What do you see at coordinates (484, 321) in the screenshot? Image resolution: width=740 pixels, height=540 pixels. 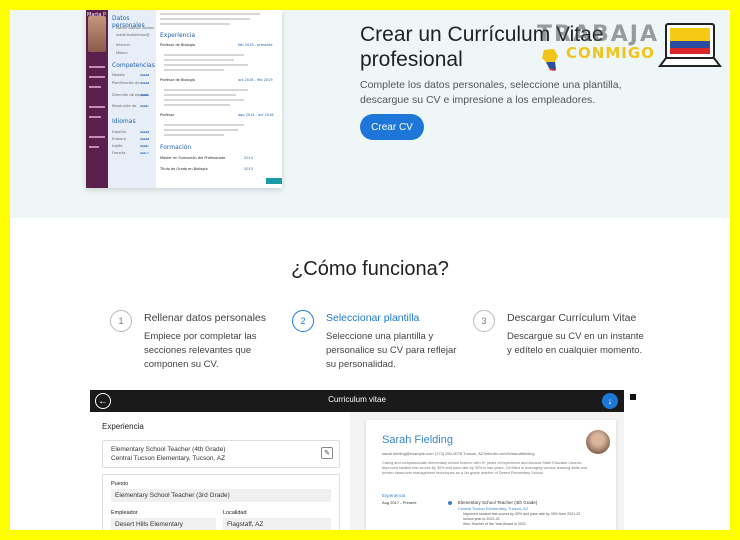 I see `step-number: 3` at bounding box center [484, 321].